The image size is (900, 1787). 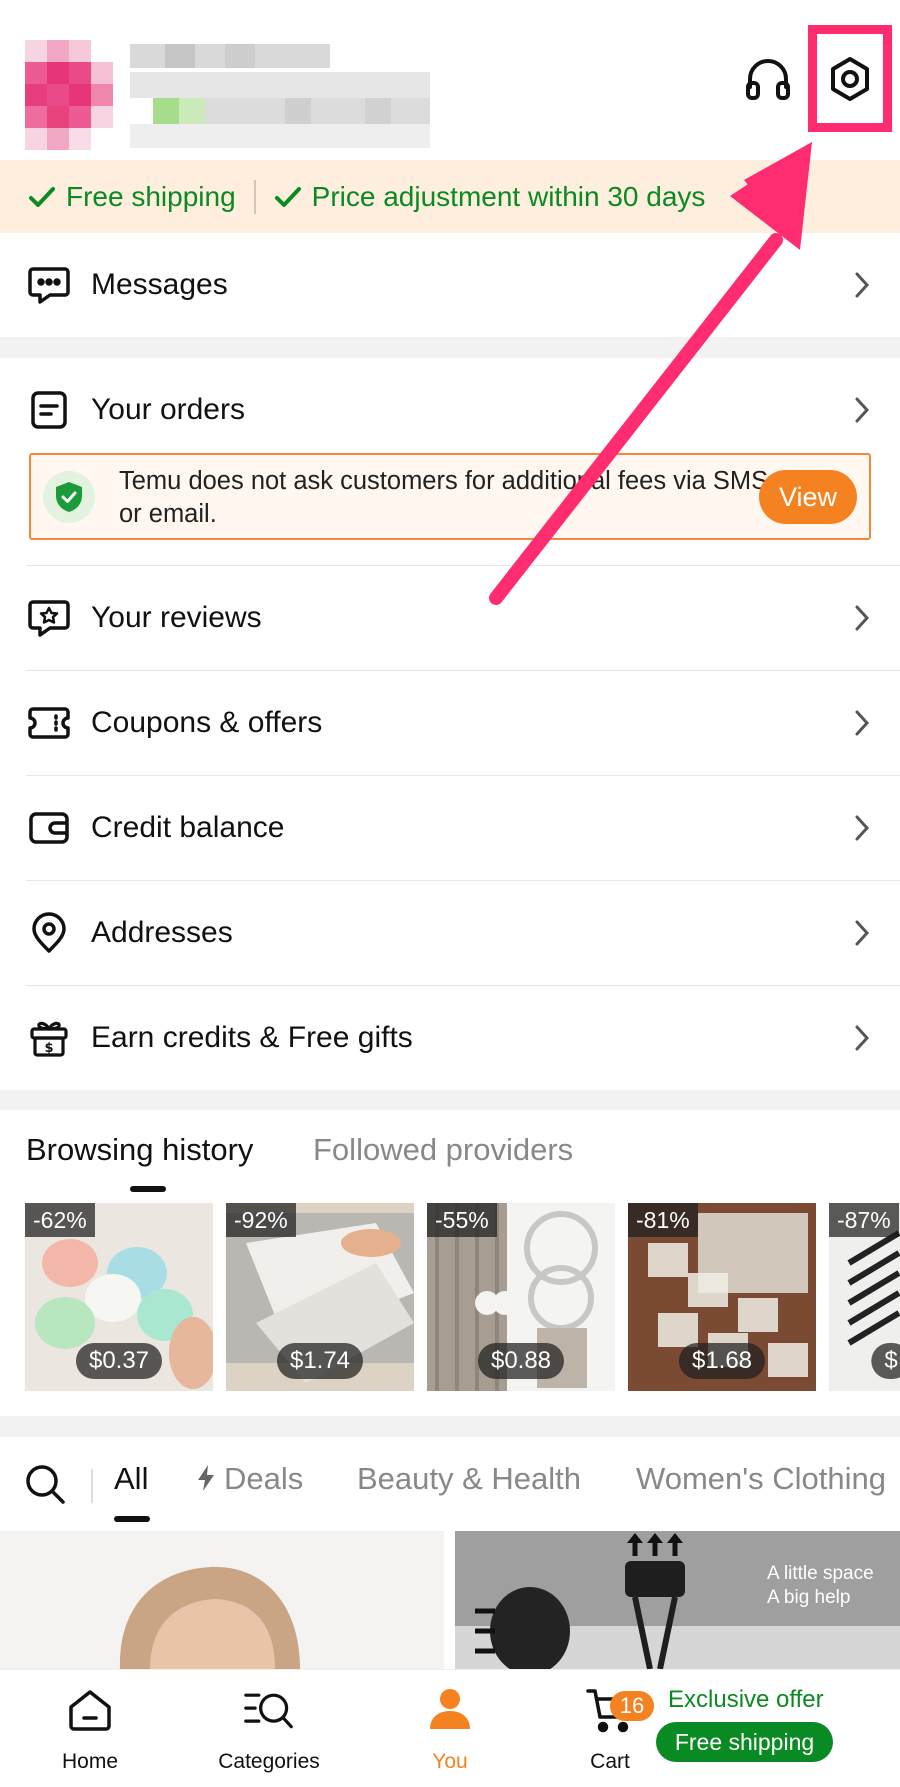 What do you see at coordinates (450, 1600) in the screenshot?
I see `product-feed: A little space A big help` at bounding box center [450, 1600].